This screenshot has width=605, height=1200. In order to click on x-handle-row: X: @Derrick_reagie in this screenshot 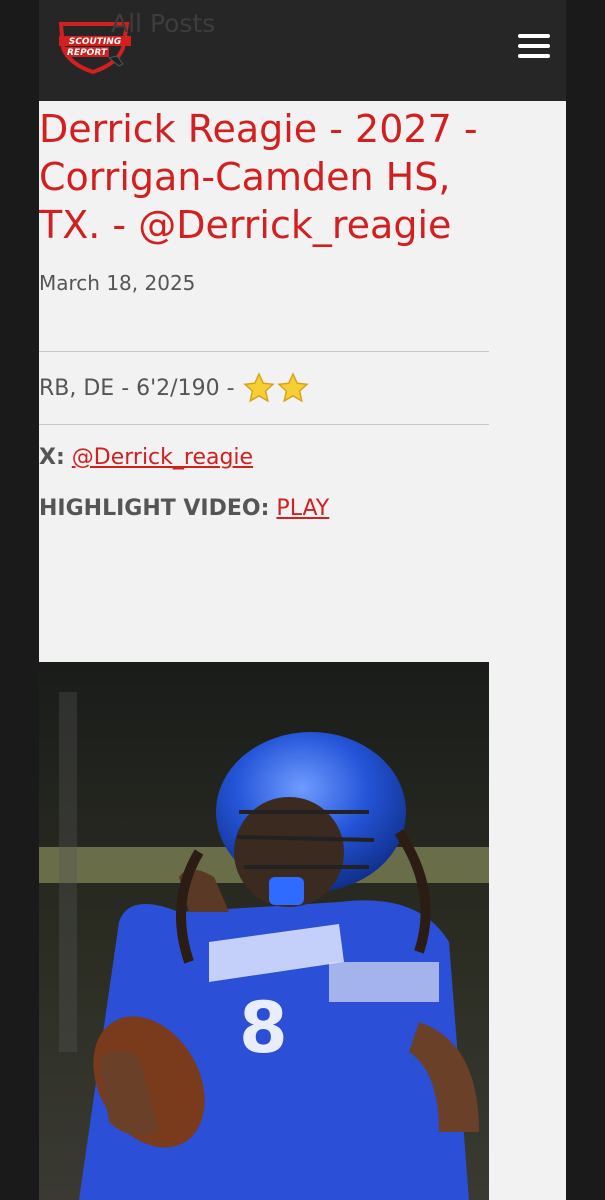, I will do `click(264, 457)`.